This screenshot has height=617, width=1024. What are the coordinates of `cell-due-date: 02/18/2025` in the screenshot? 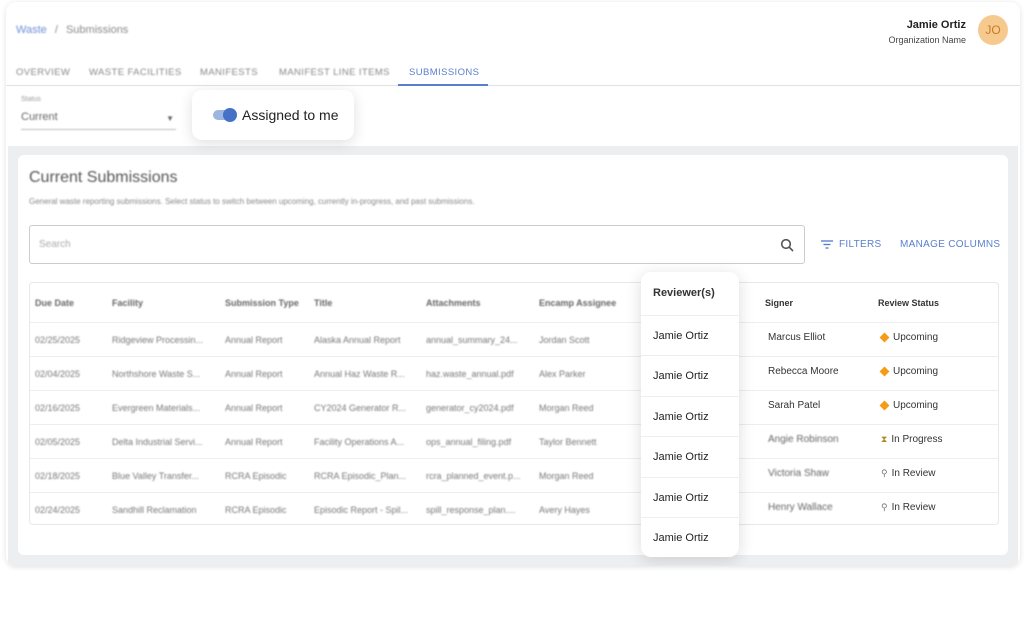 It's located at (58, 476).